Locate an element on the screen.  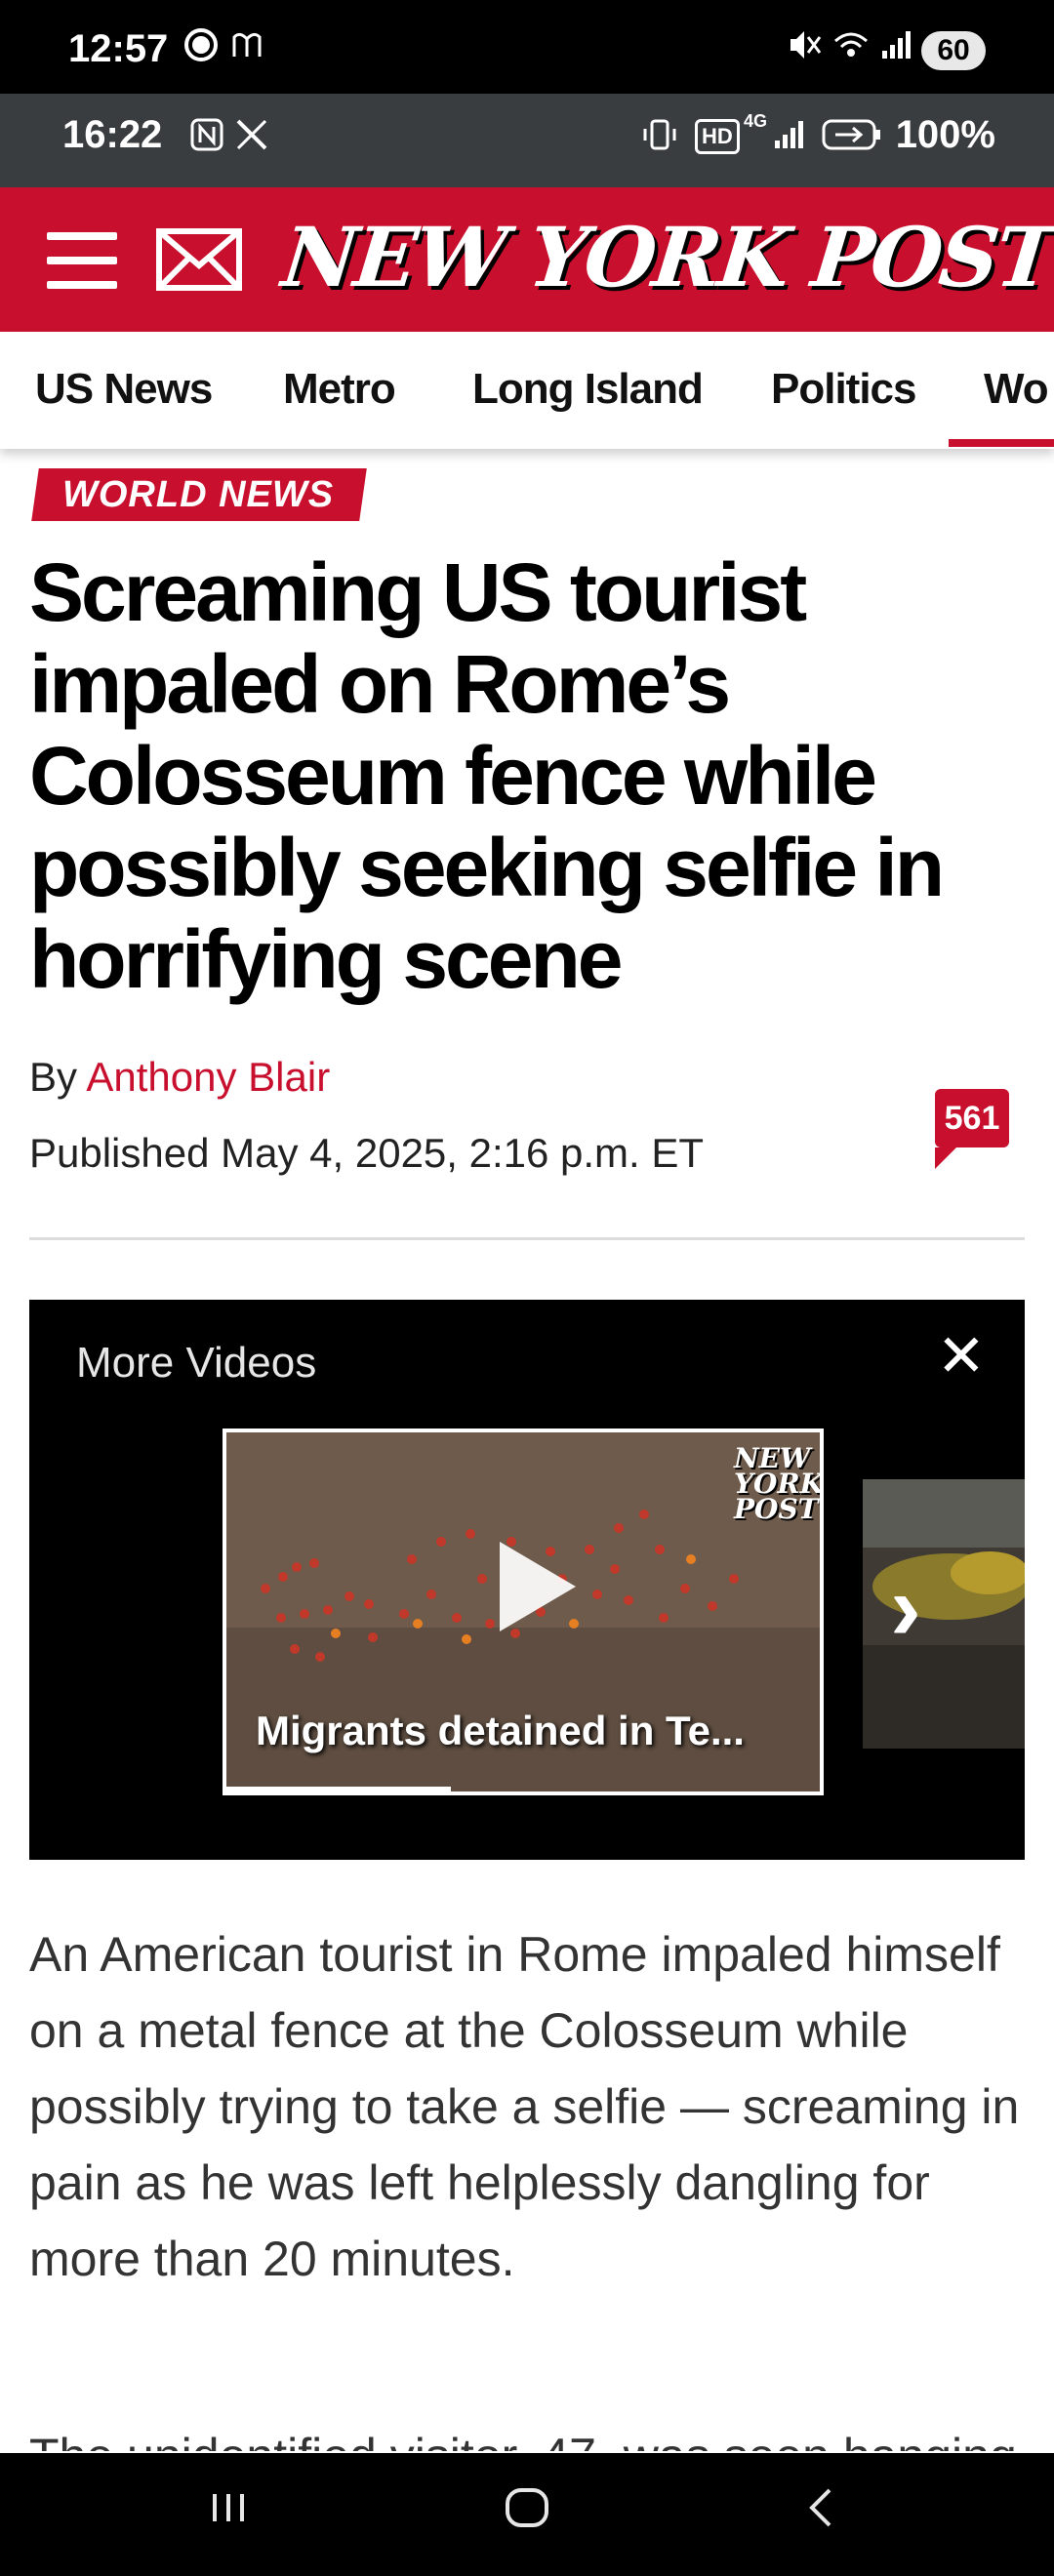
section-kicker-label: WORLD NEWS is located at coordinates (199, 494).